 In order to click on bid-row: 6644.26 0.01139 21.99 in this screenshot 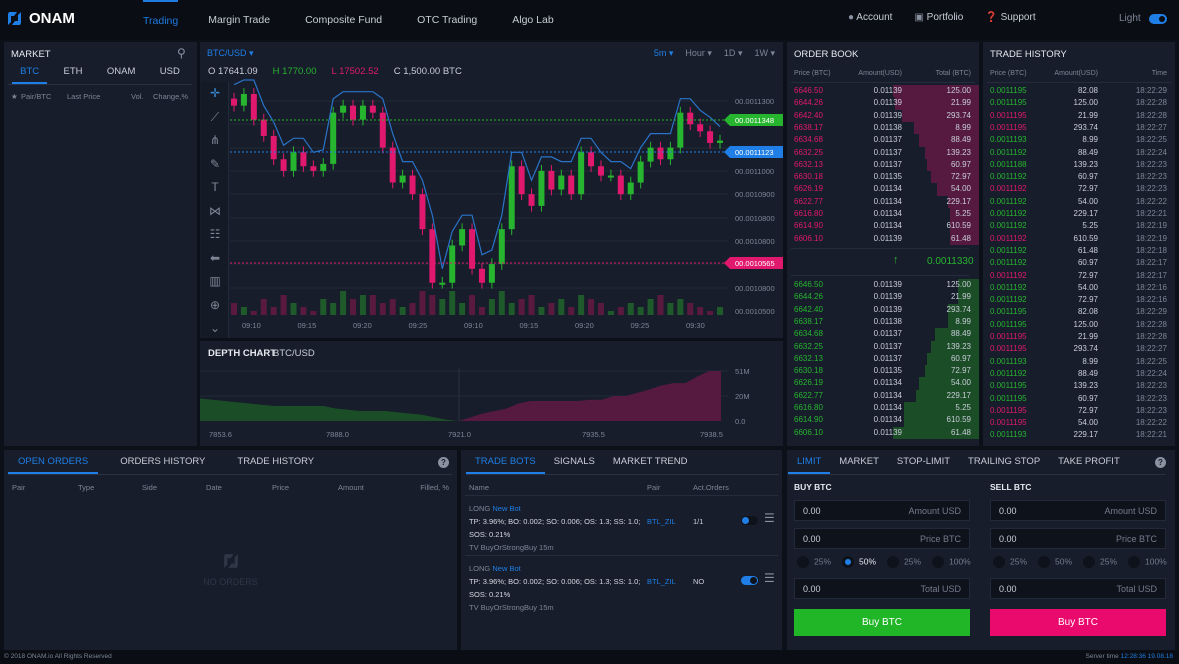, I will do `click(883, 297)`.